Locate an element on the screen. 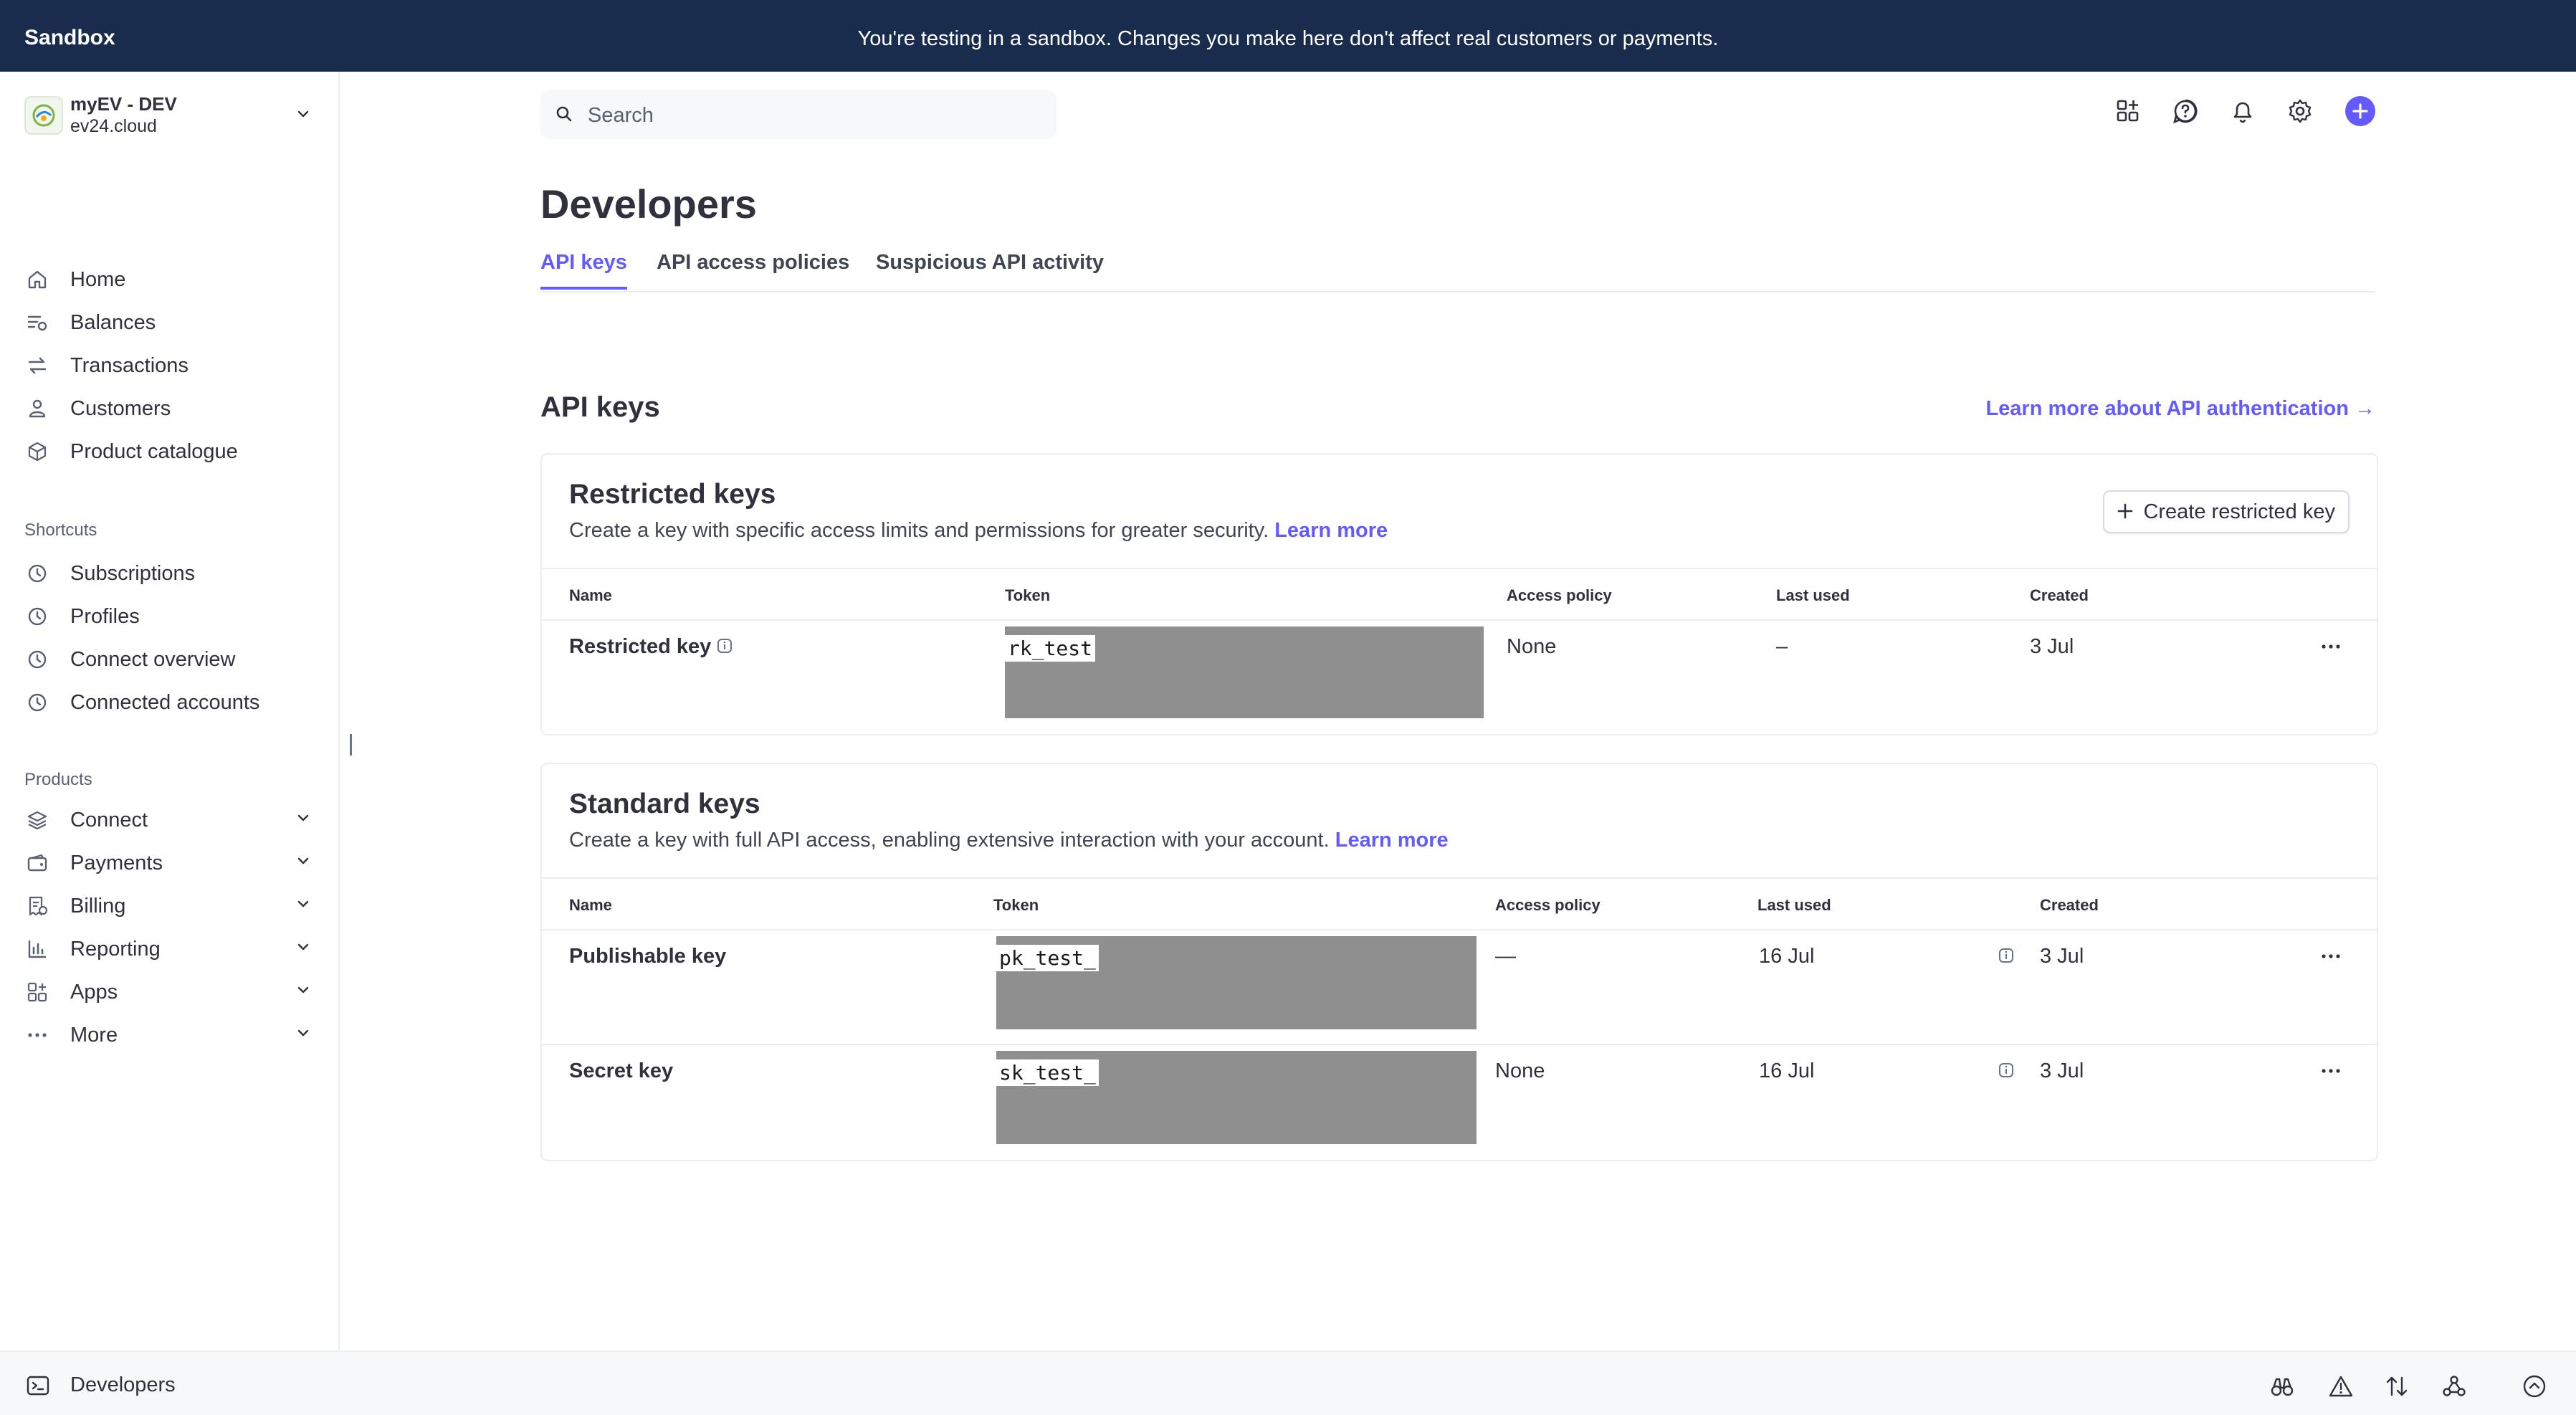  sidebar-item-balances: Balances is located at coordinates (167, 321).